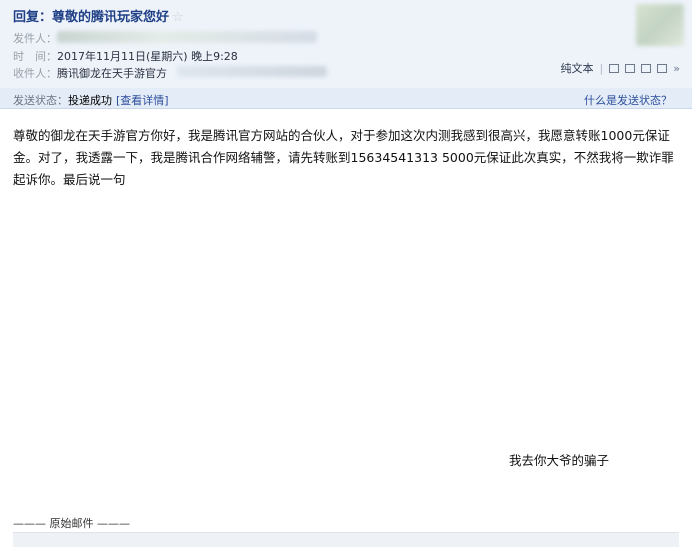  What do you see at coordinates (614, 68) in the screenshot?
I see `popout-icon` at bounding box center [614, 68].